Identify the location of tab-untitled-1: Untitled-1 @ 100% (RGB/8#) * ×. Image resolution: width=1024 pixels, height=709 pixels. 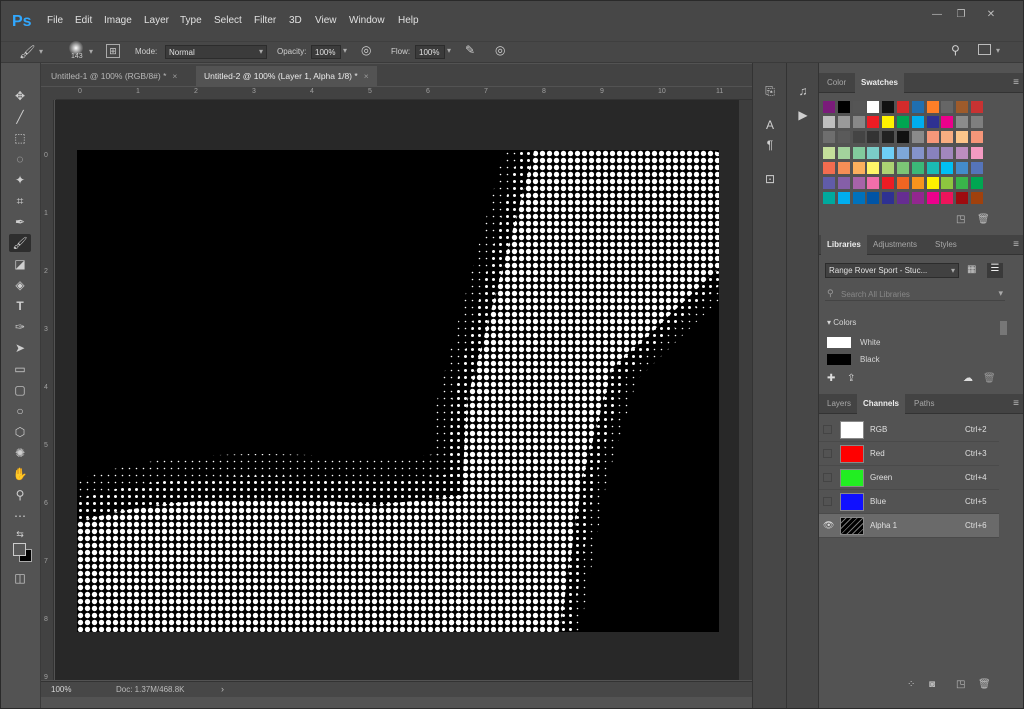
(114, 76).